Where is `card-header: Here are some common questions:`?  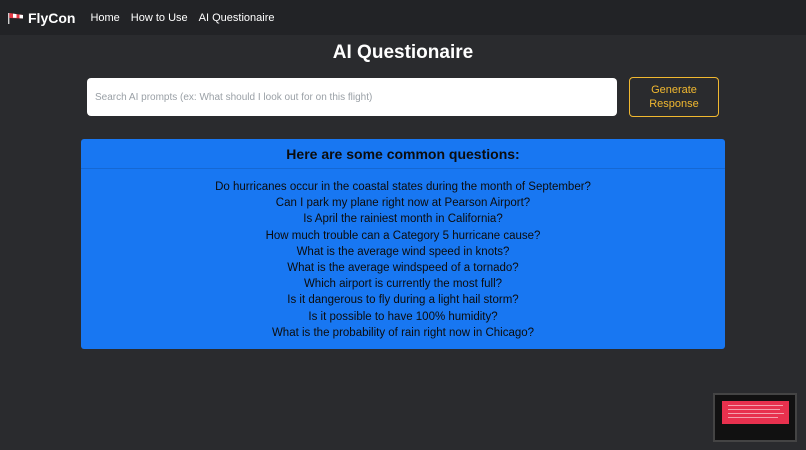
card-header: Here are some common questions: is located at coordinates (403, 154).